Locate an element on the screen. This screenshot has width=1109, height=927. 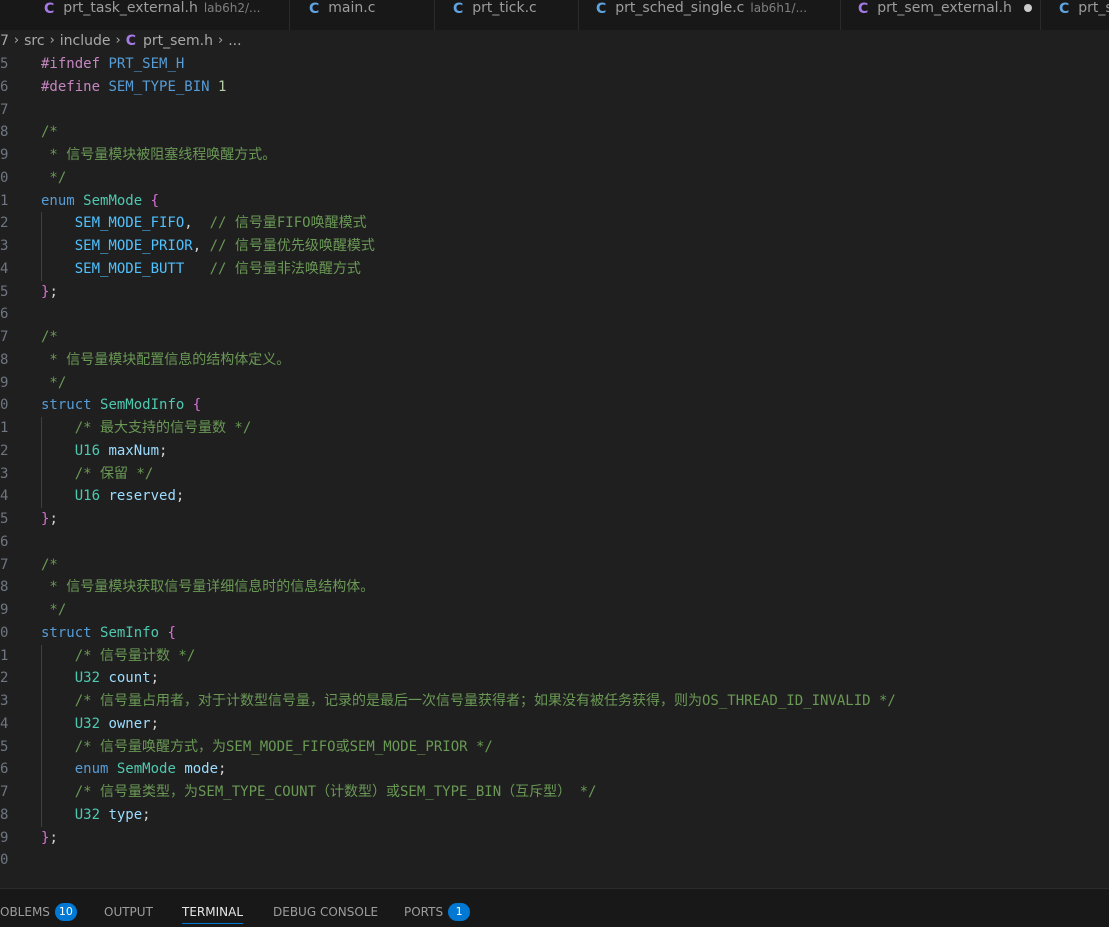
tab-label: OBLEMS is located at coordinates (25, 912).